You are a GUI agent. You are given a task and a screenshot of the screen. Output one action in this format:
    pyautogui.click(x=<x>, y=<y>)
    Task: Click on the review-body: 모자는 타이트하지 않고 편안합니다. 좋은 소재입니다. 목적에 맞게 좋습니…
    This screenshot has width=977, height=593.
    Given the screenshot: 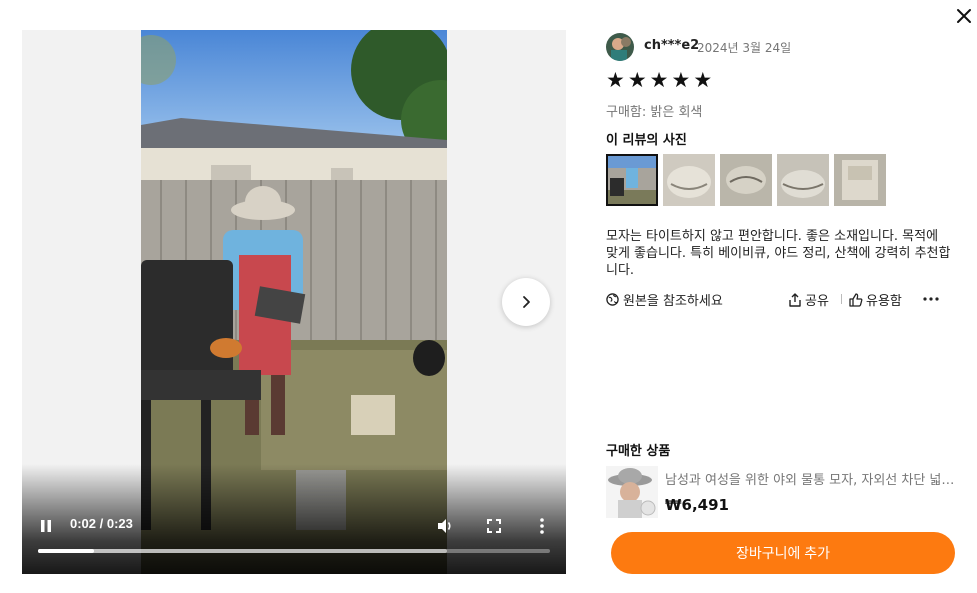 What is the action you would take?
    pyautogui.click(x=778, y=253)
    